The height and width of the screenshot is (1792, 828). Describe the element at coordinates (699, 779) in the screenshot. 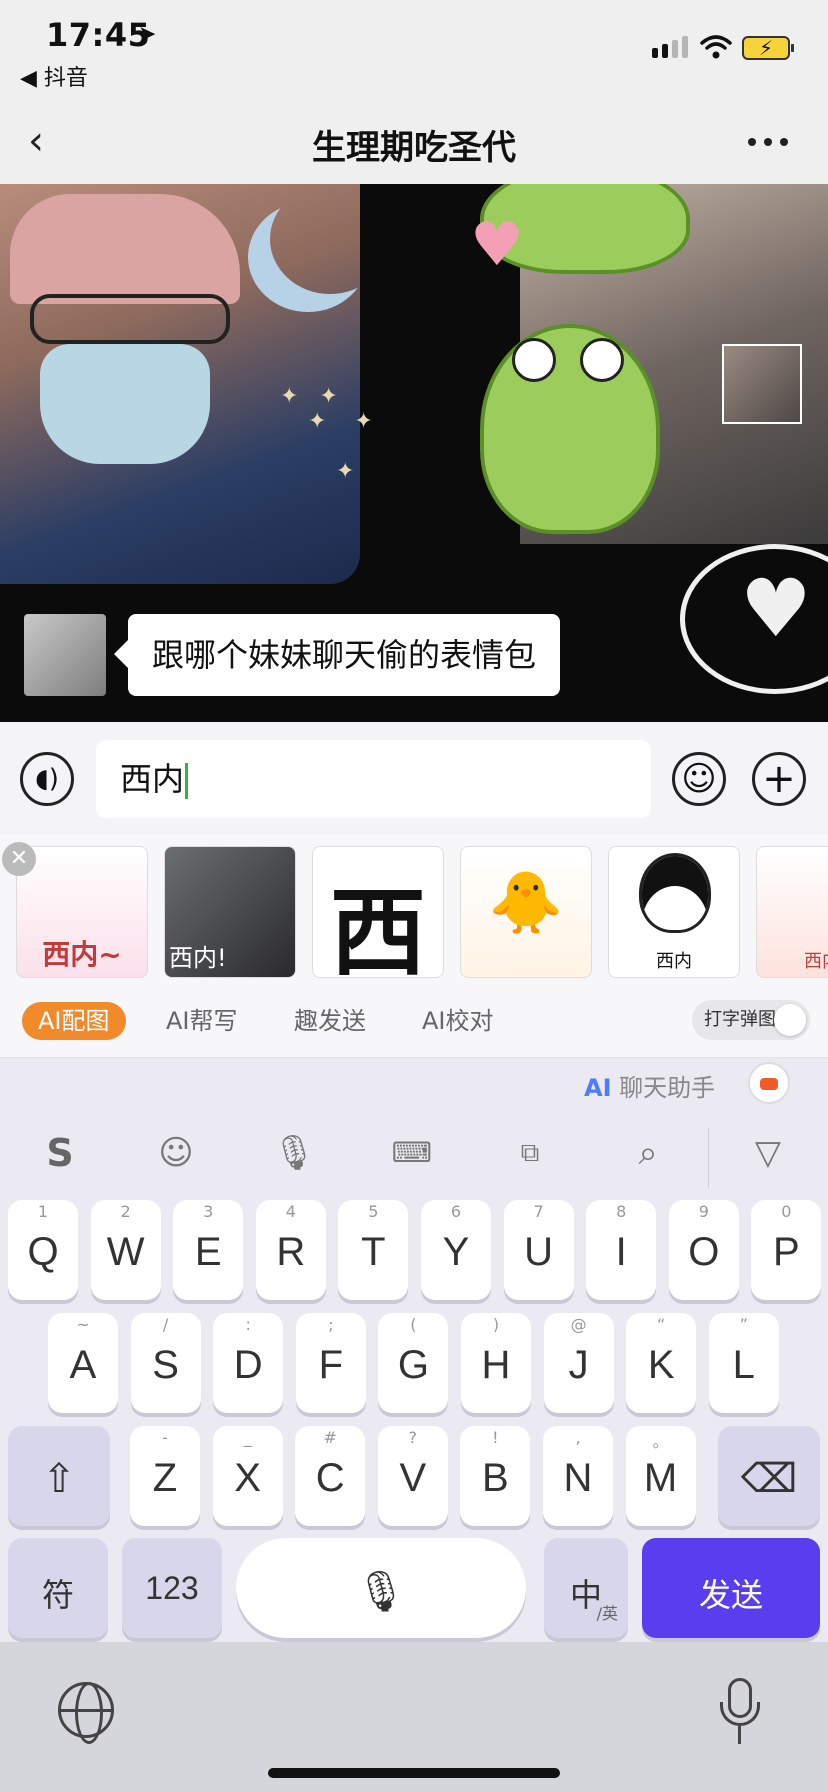

I see `emoji-button: ☺` at that location.